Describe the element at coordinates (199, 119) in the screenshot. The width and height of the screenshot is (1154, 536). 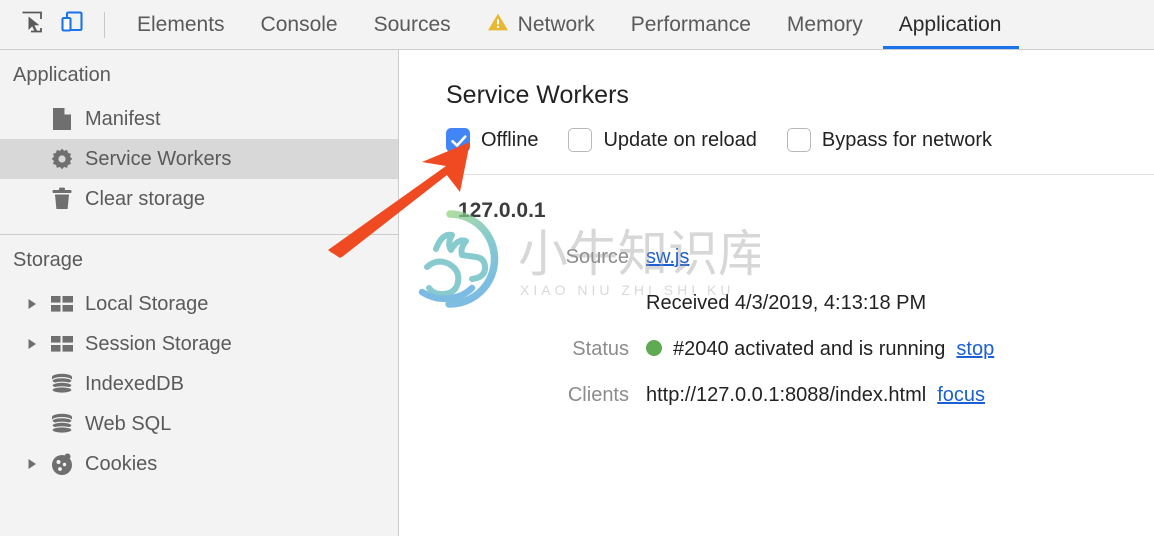
I see `sidebar-item-manifest: Manifest` at that location.